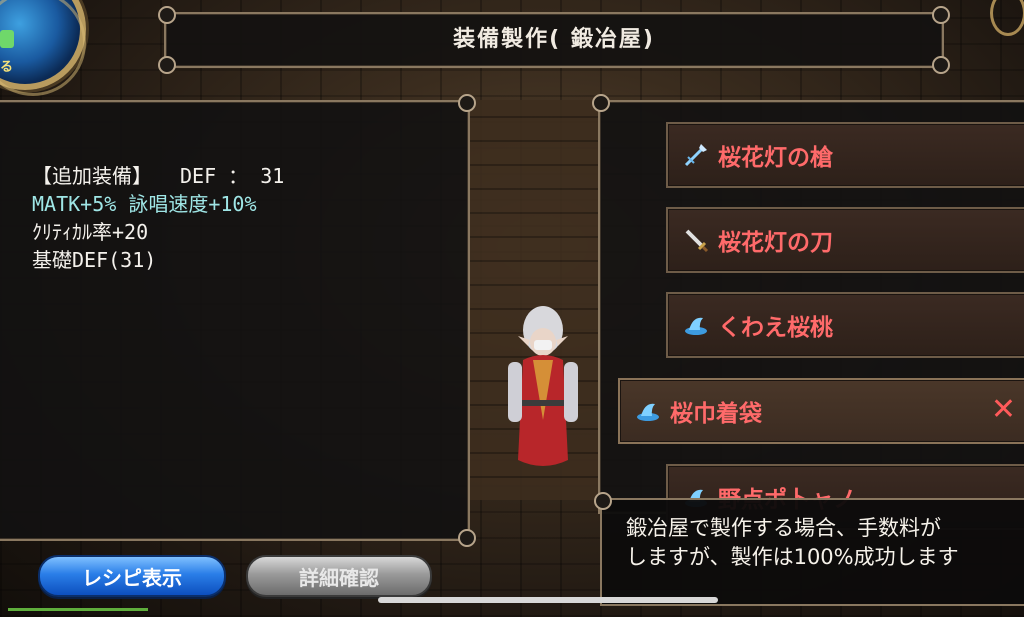  I want to click on recipe-name: 桜花灯の刀, so click(775, 243).